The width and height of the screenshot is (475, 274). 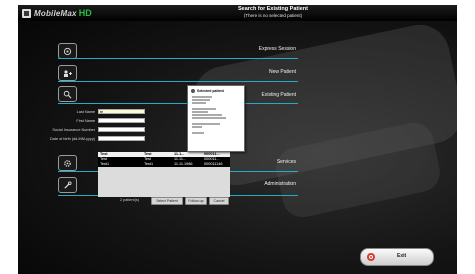 I want to click on cancel-button: Cancel, so click(x=219, y=201).